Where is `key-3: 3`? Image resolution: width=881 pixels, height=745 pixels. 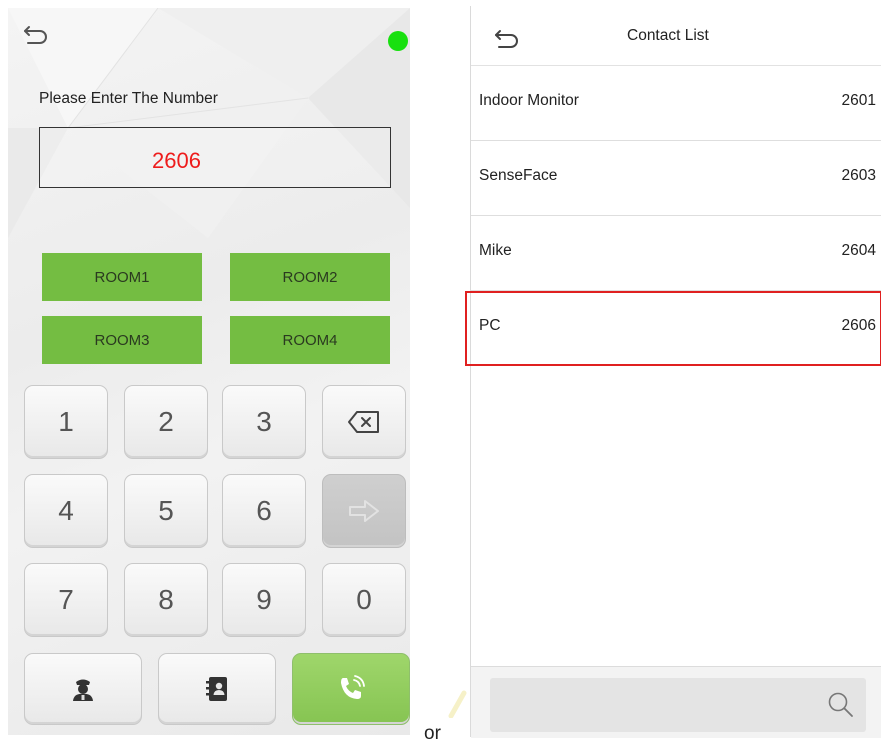
key-3: 3 is located at coordinates (264, 422).